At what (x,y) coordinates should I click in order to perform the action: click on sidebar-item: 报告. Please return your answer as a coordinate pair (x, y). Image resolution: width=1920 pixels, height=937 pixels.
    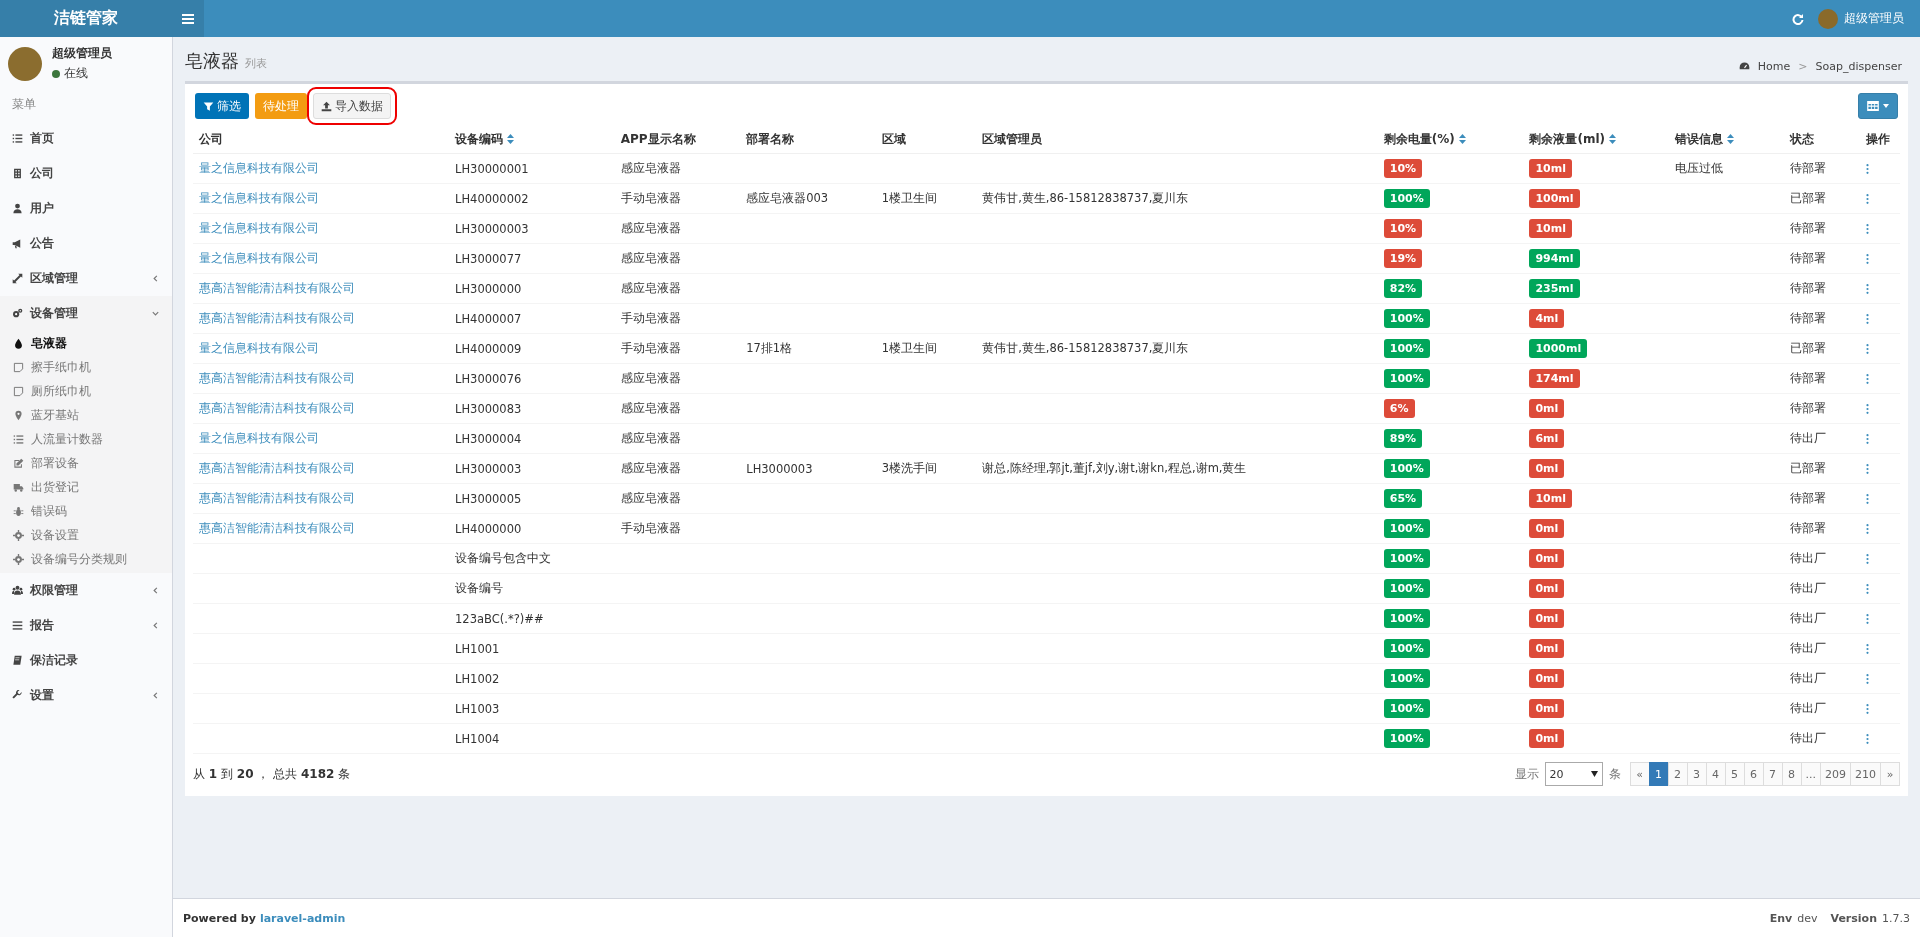
    Looking at the image, I should click on (86, 625).